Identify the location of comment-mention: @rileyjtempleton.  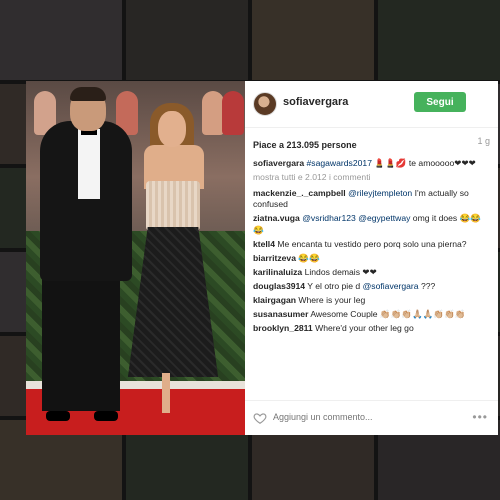
(380, 193).